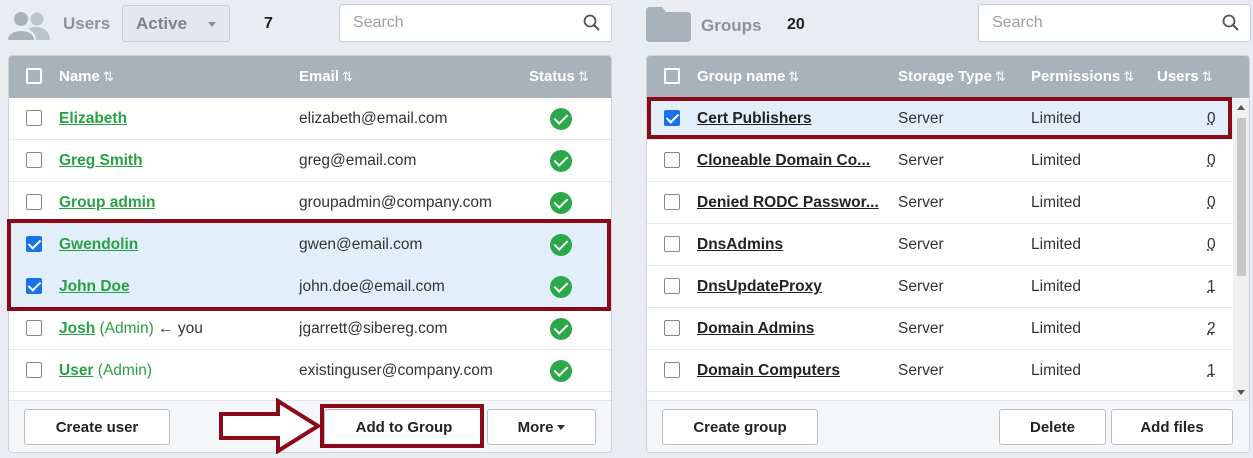 This screenshot has height=458, width=1253. Describe the element at coordinates (740, 244) in the screenshot. I see `group-name-link: DnsAdmins` at that location.